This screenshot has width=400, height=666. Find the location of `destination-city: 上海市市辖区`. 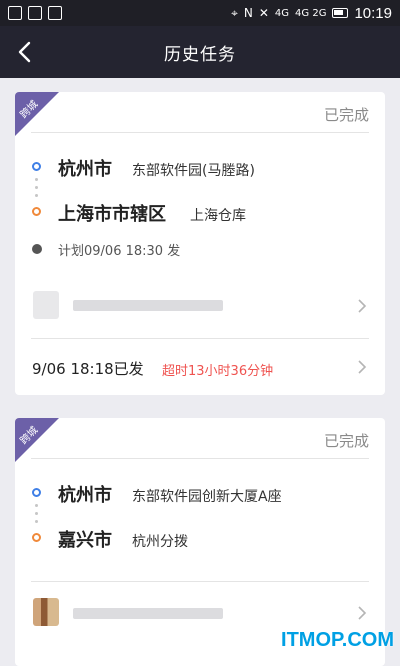

destination-city: 上海市市辖区 is located at coordinates (112, 214).